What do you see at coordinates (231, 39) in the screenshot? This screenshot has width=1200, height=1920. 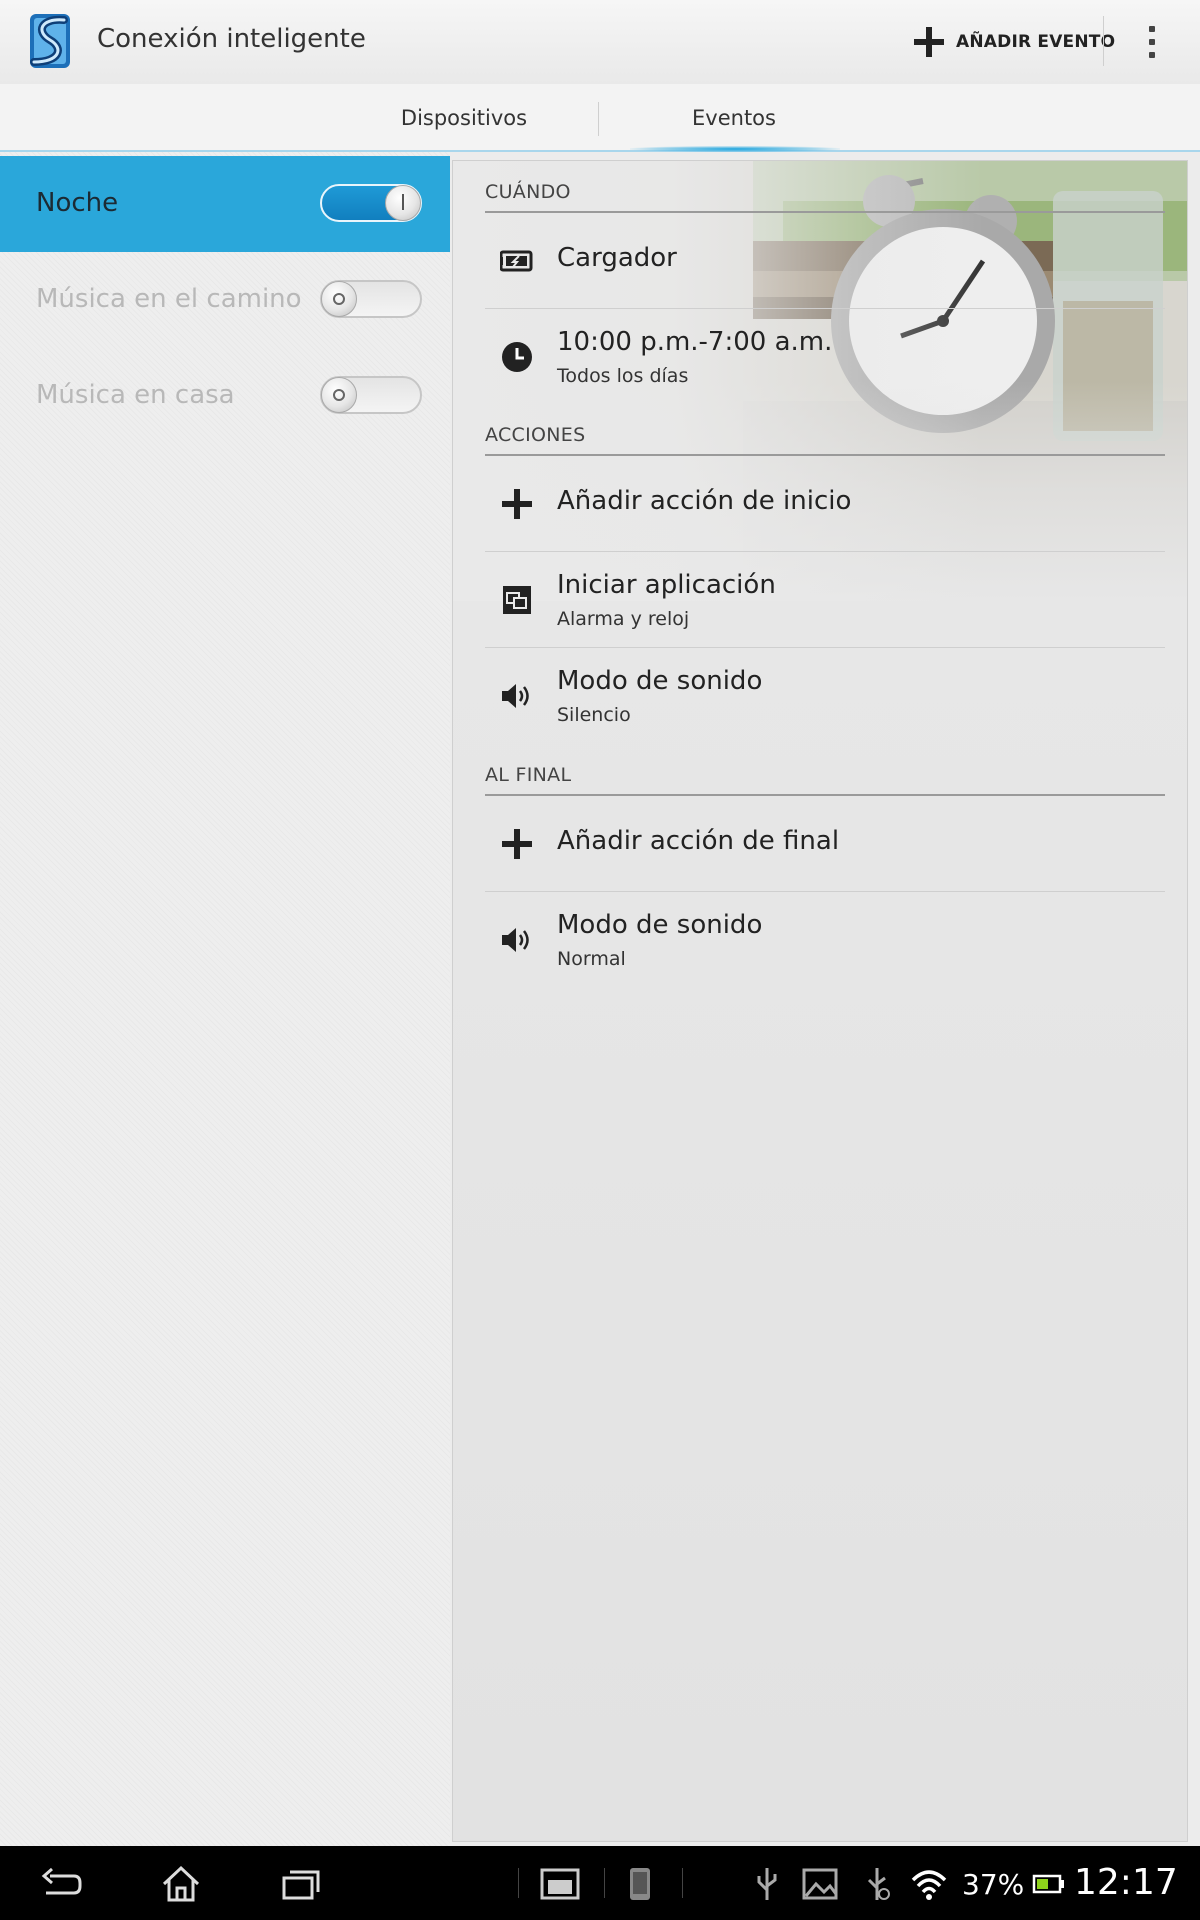 I see `app-title: Conexión inteligente` at bounding box center [231, 39].